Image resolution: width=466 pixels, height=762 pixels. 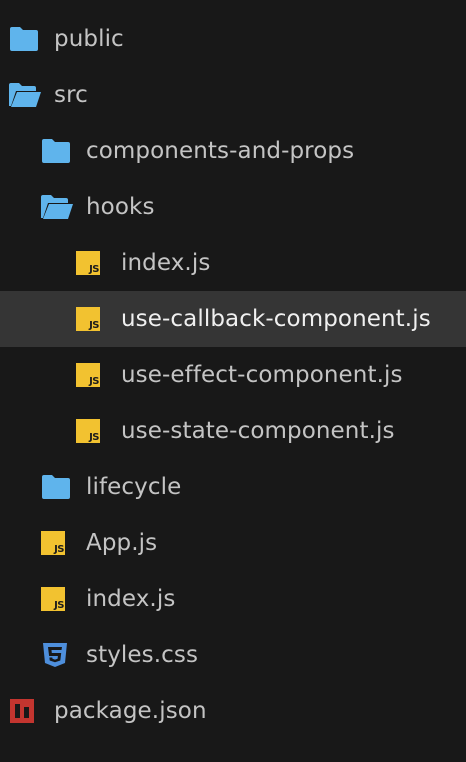 I want to click on tree-item-label: lifecycle, so click(x=134, y=487).